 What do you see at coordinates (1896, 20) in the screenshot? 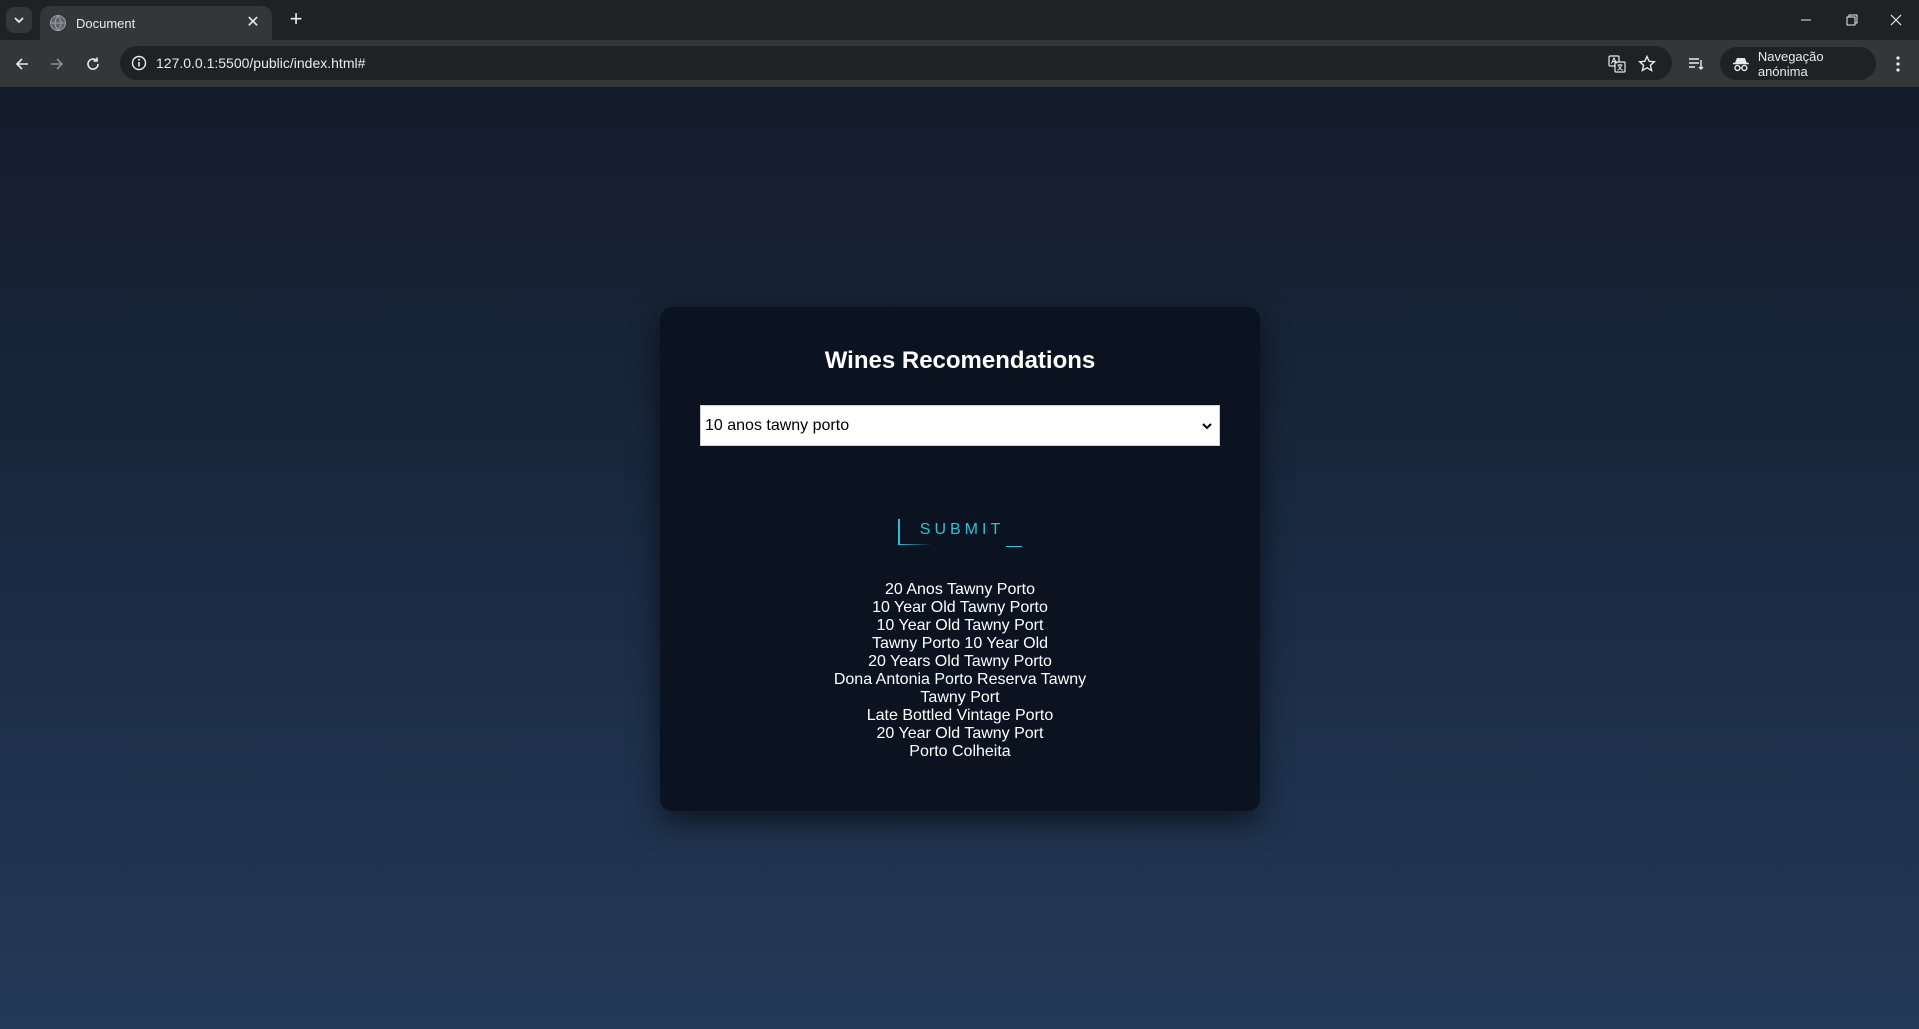
I see `close-window-icon` at bounding box center [1896, 20].